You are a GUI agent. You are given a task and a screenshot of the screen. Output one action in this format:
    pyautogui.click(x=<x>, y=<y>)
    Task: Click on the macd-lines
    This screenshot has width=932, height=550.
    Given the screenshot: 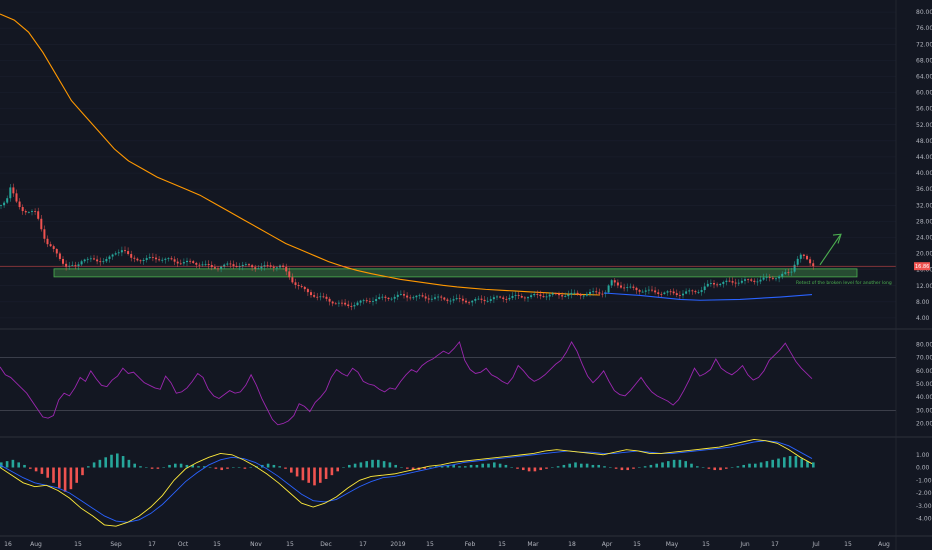 What is the action you would take?
    pyautogui.click(x=406, y=482)
    